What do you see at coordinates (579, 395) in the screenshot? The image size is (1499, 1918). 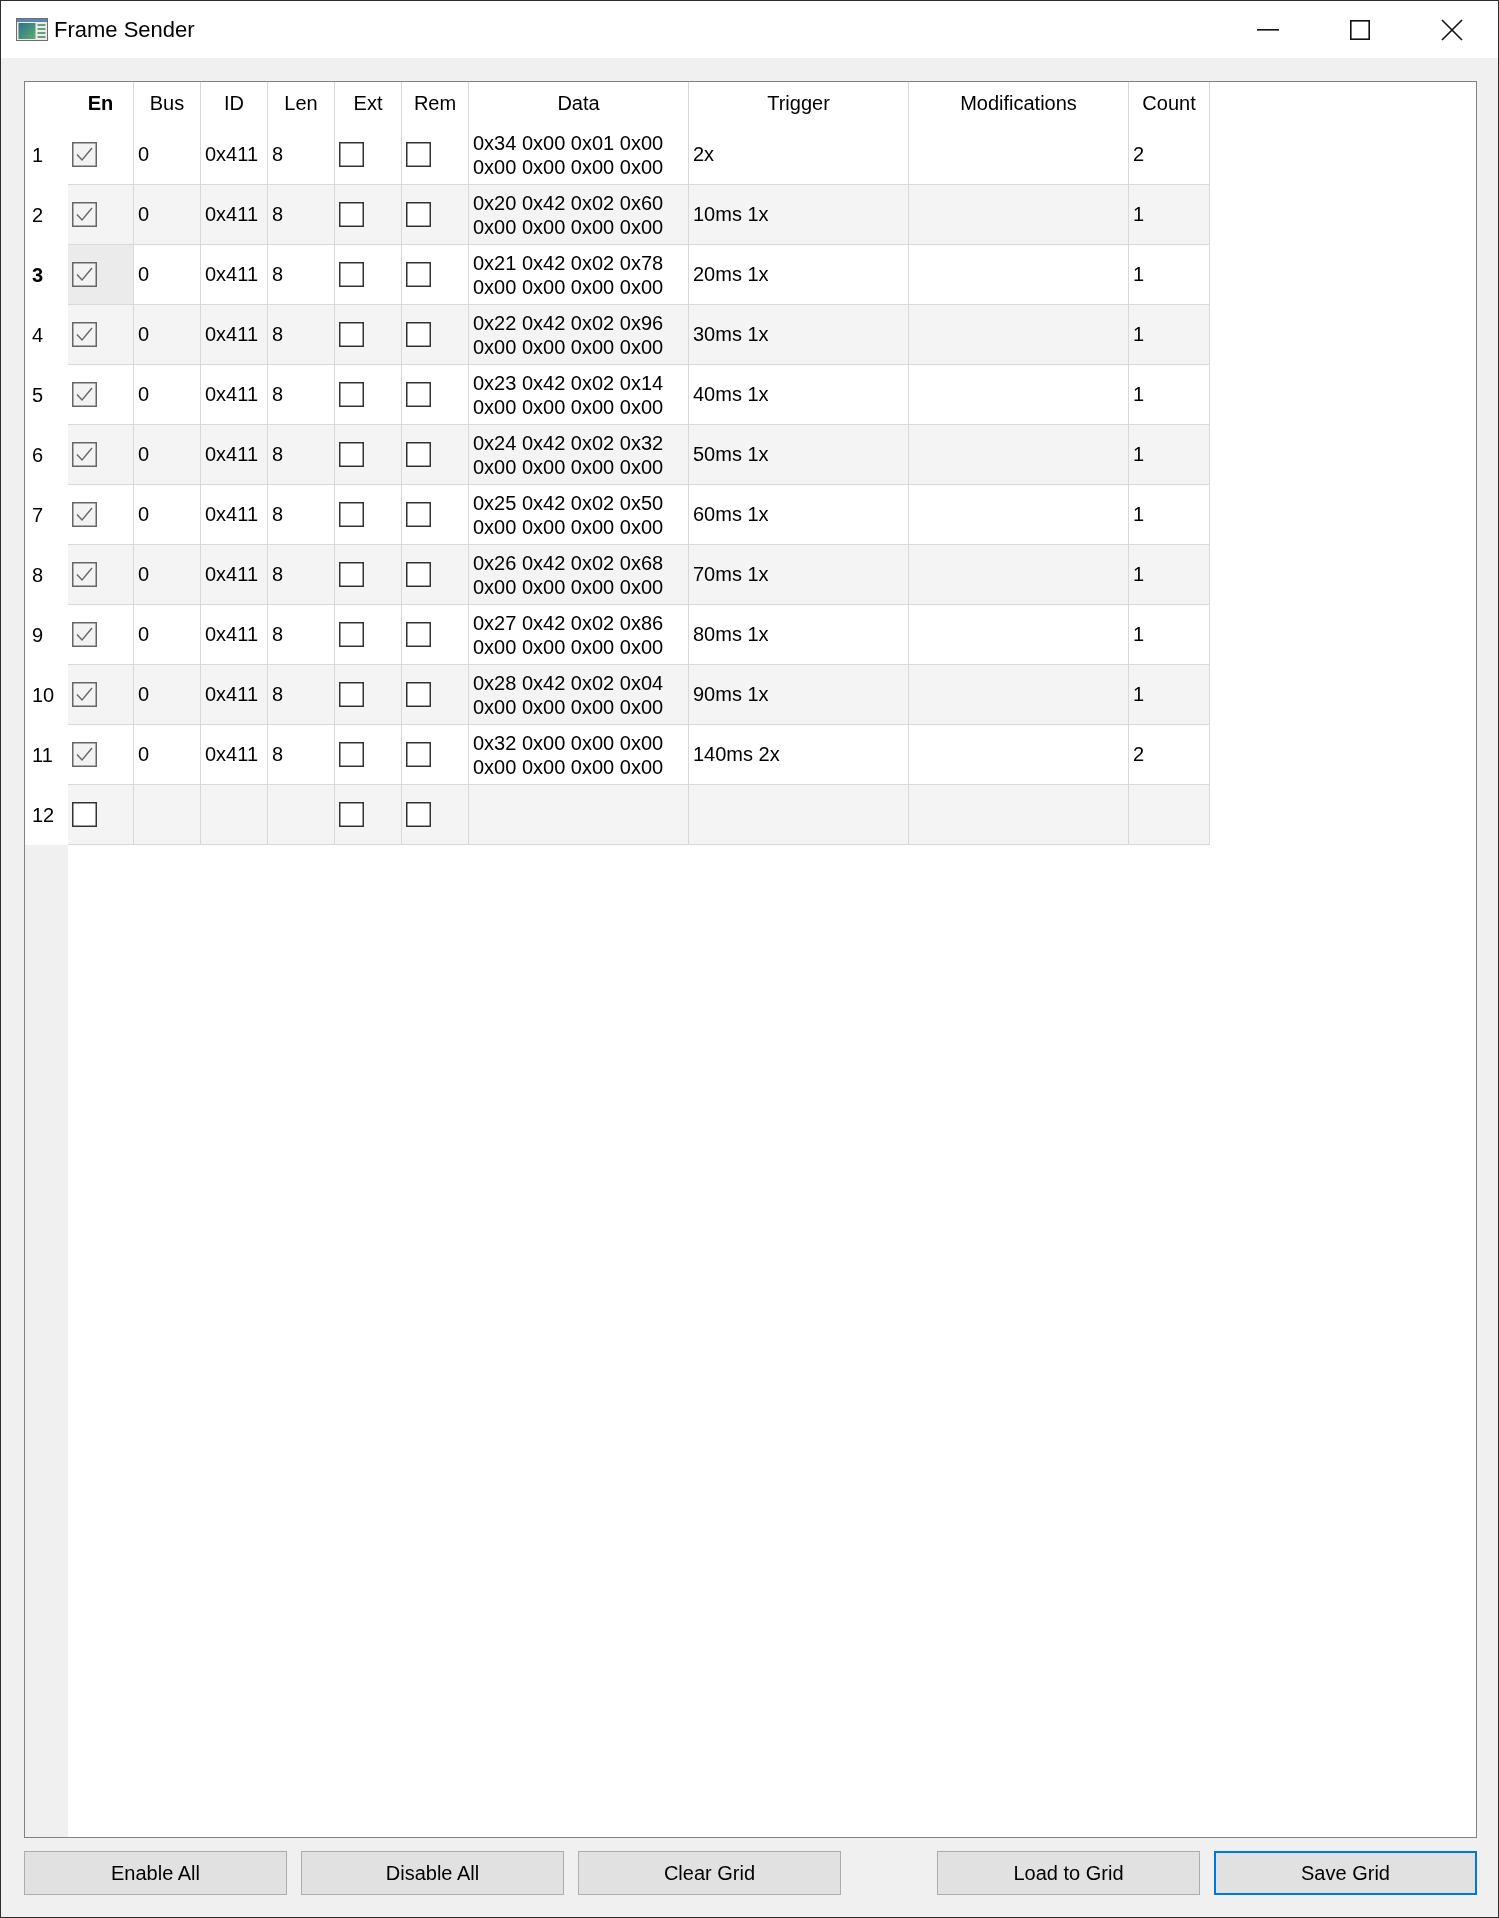 I see `table-cell: 0x23 0x42 0x02 0x14 0x00 0x00 0x00 0x00` at bounding box center [579, 395].